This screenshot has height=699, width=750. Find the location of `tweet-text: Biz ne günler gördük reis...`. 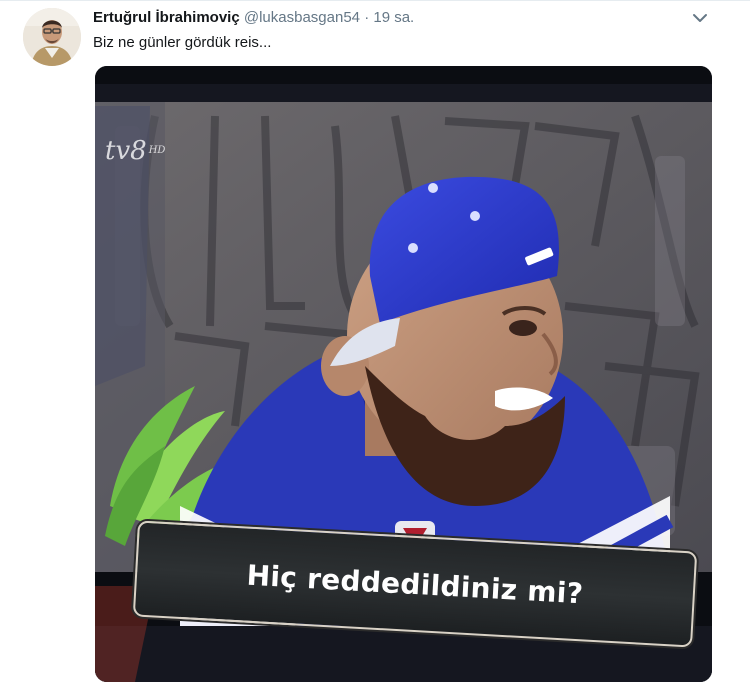

tweet-text: Biz ne günler gördük reis... is located at coordinates (182, 42).